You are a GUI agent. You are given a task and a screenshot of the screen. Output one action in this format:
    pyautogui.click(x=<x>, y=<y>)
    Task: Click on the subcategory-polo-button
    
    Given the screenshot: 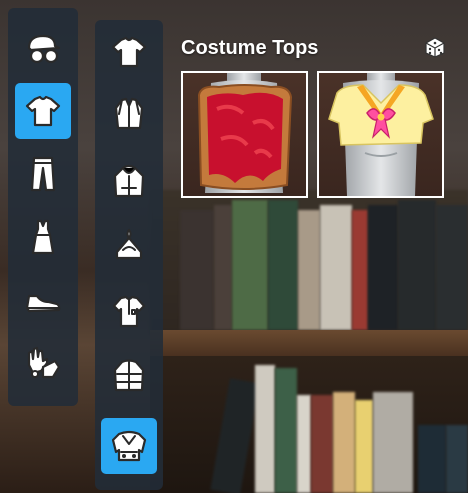 What is the action you would take?
    pyautogui.click(x=129, y=312)
    